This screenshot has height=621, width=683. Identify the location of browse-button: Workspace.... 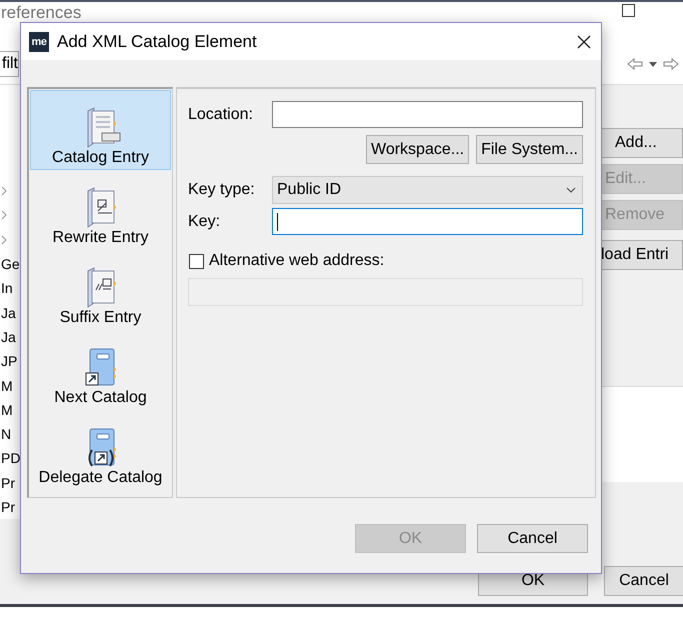
(418, 149).